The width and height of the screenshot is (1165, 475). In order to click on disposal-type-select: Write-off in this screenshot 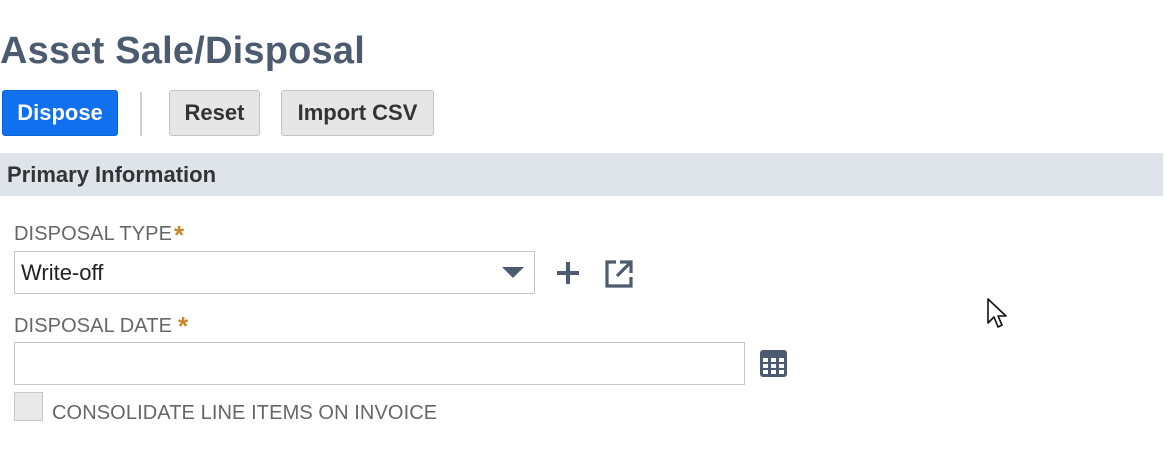, I will do `click(274, 272)`.